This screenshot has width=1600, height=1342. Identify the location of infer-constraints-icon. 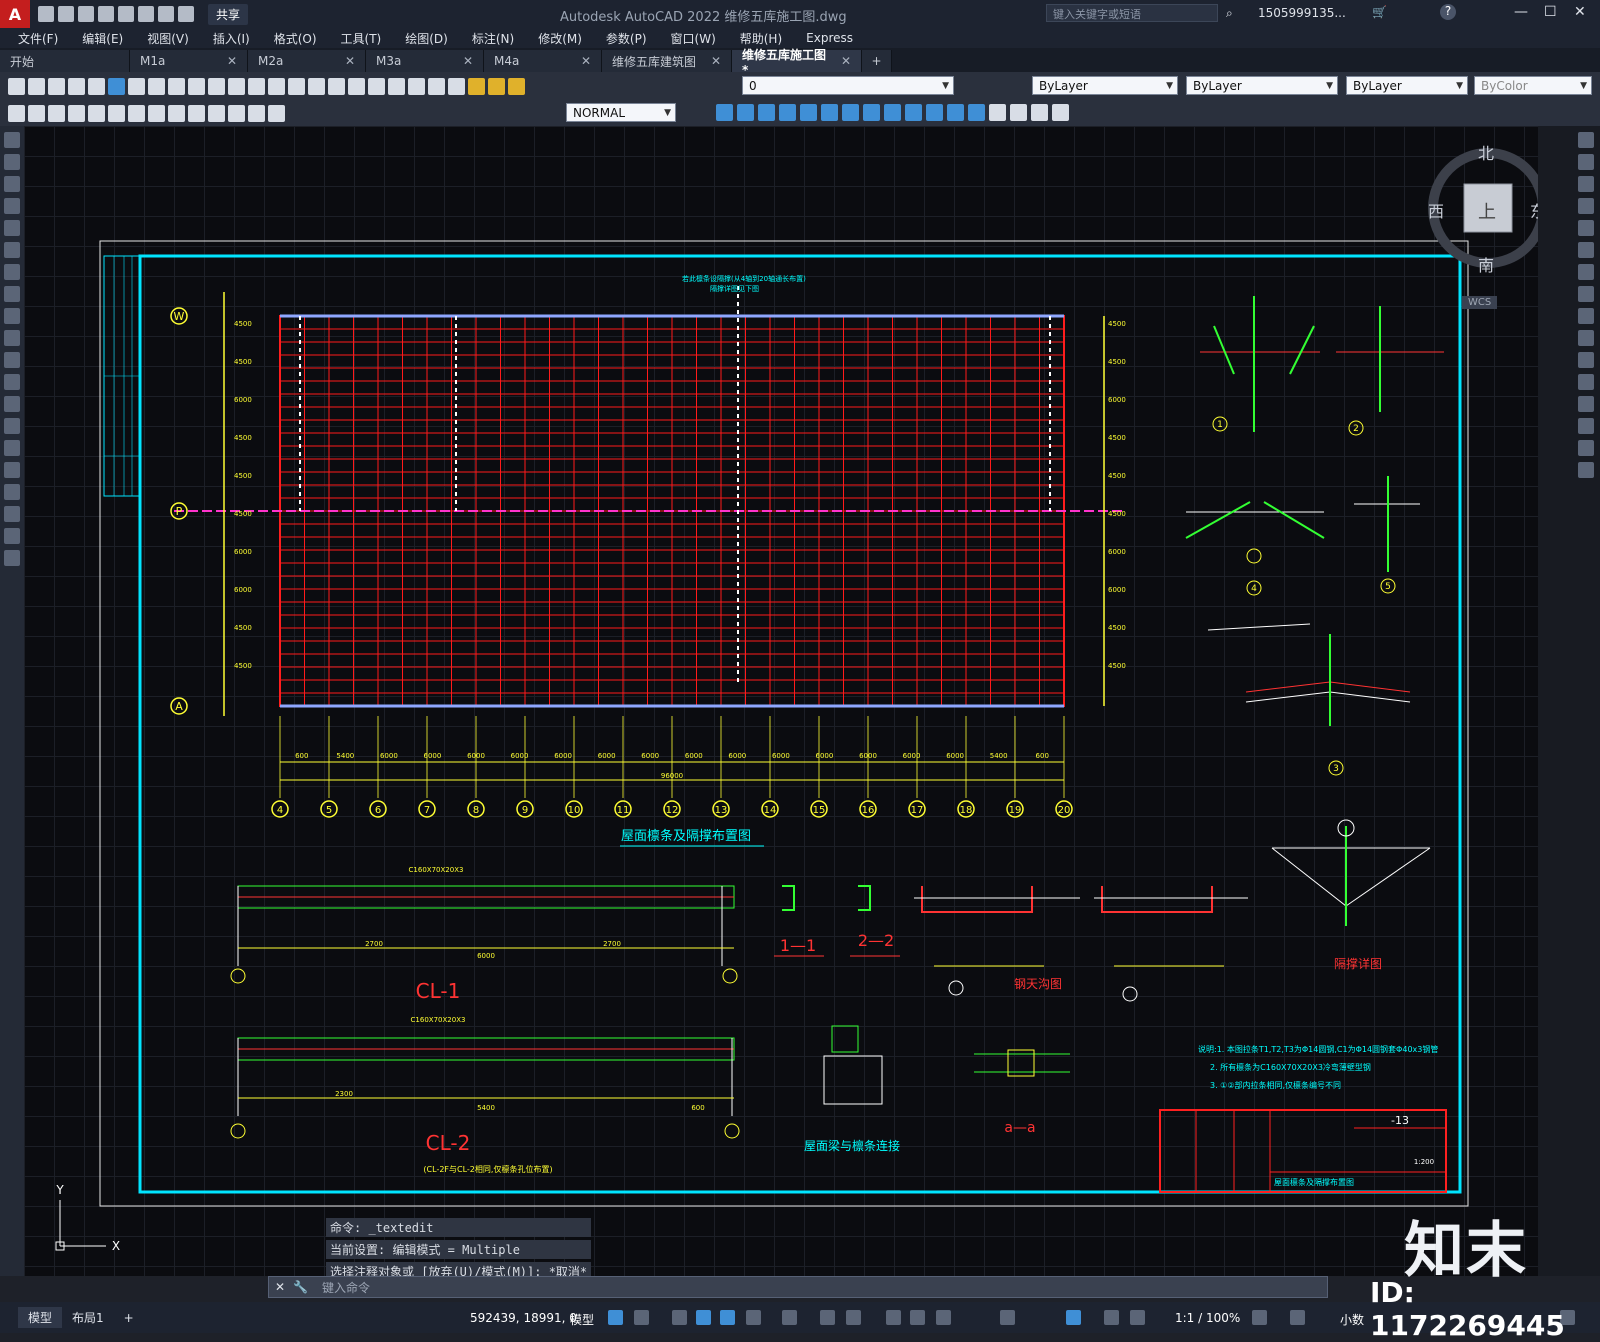
(679, 1317).